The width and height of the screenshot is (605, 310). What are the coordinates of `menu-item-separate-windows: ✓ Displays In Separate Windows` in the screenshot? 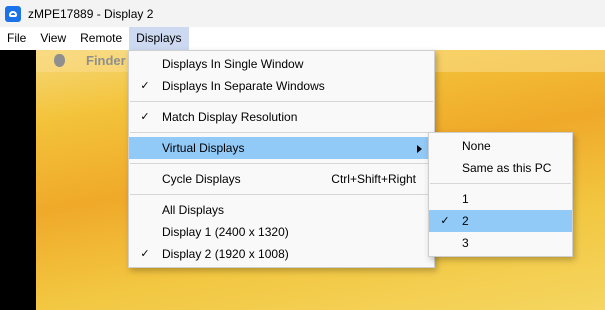 It's located at (281, 86).